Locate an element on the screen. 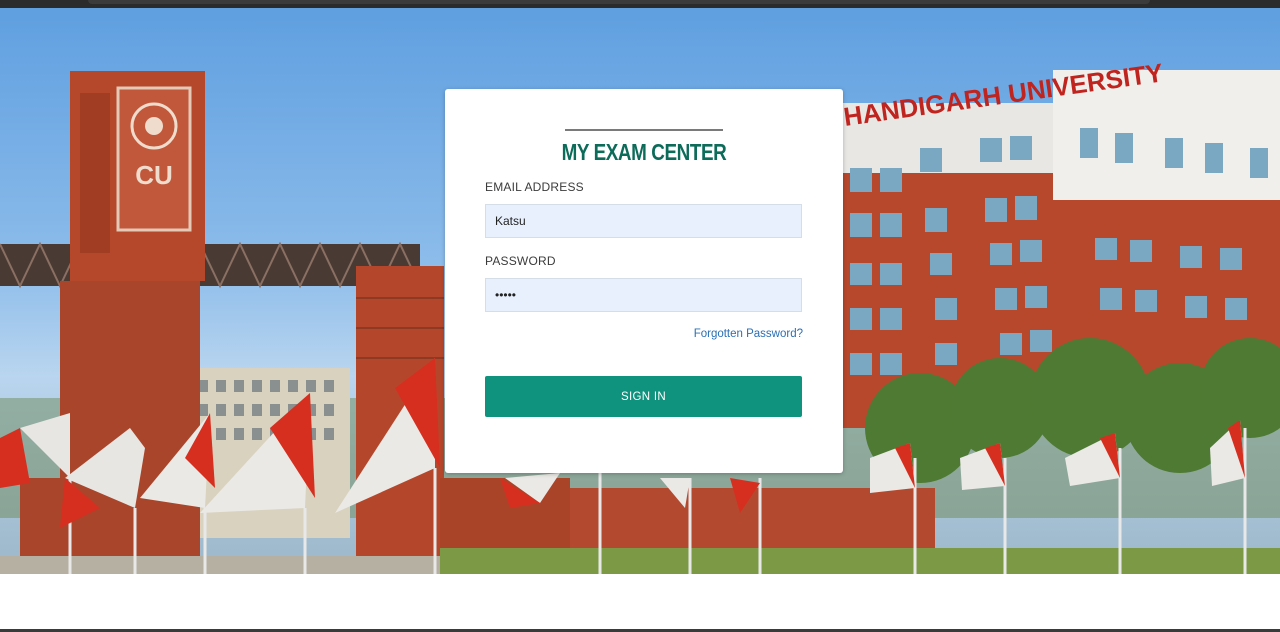 The image size is (1280, 632). email-label: EMAIL ADDRESS is located at coordinates (534, 187).